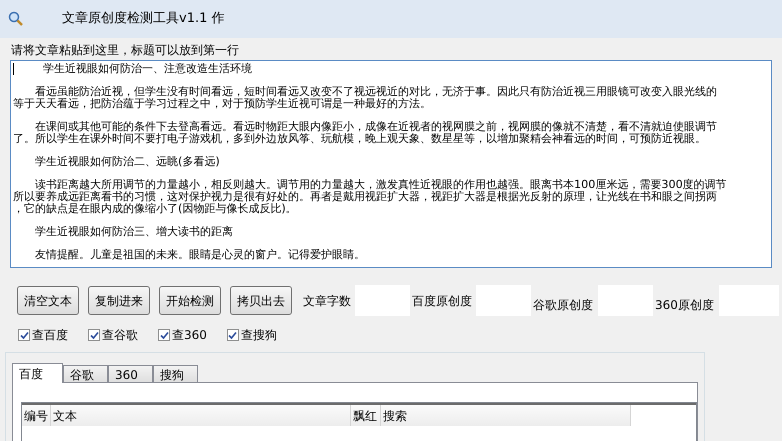  I want to click on checkbox-label: 查360, so click(189, 335).